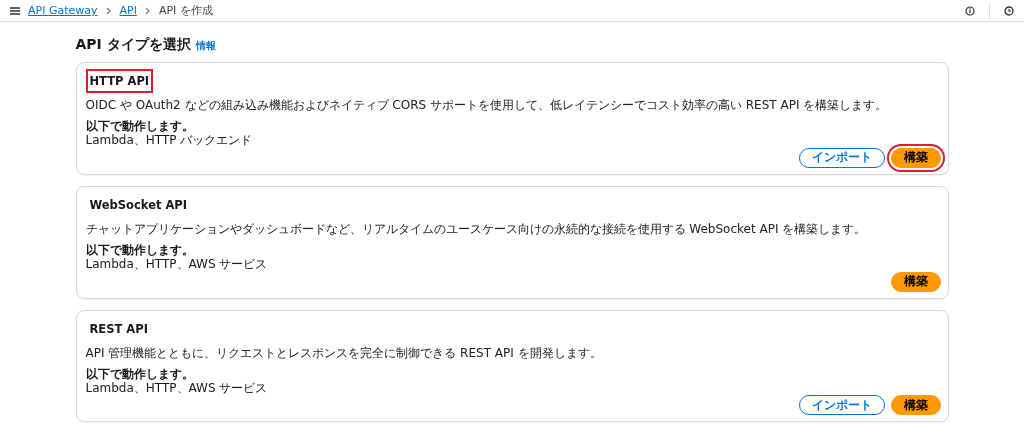 The image size is (1024, 448). I want to click on breadcrumb-current: API を作成, so click(185, 10).